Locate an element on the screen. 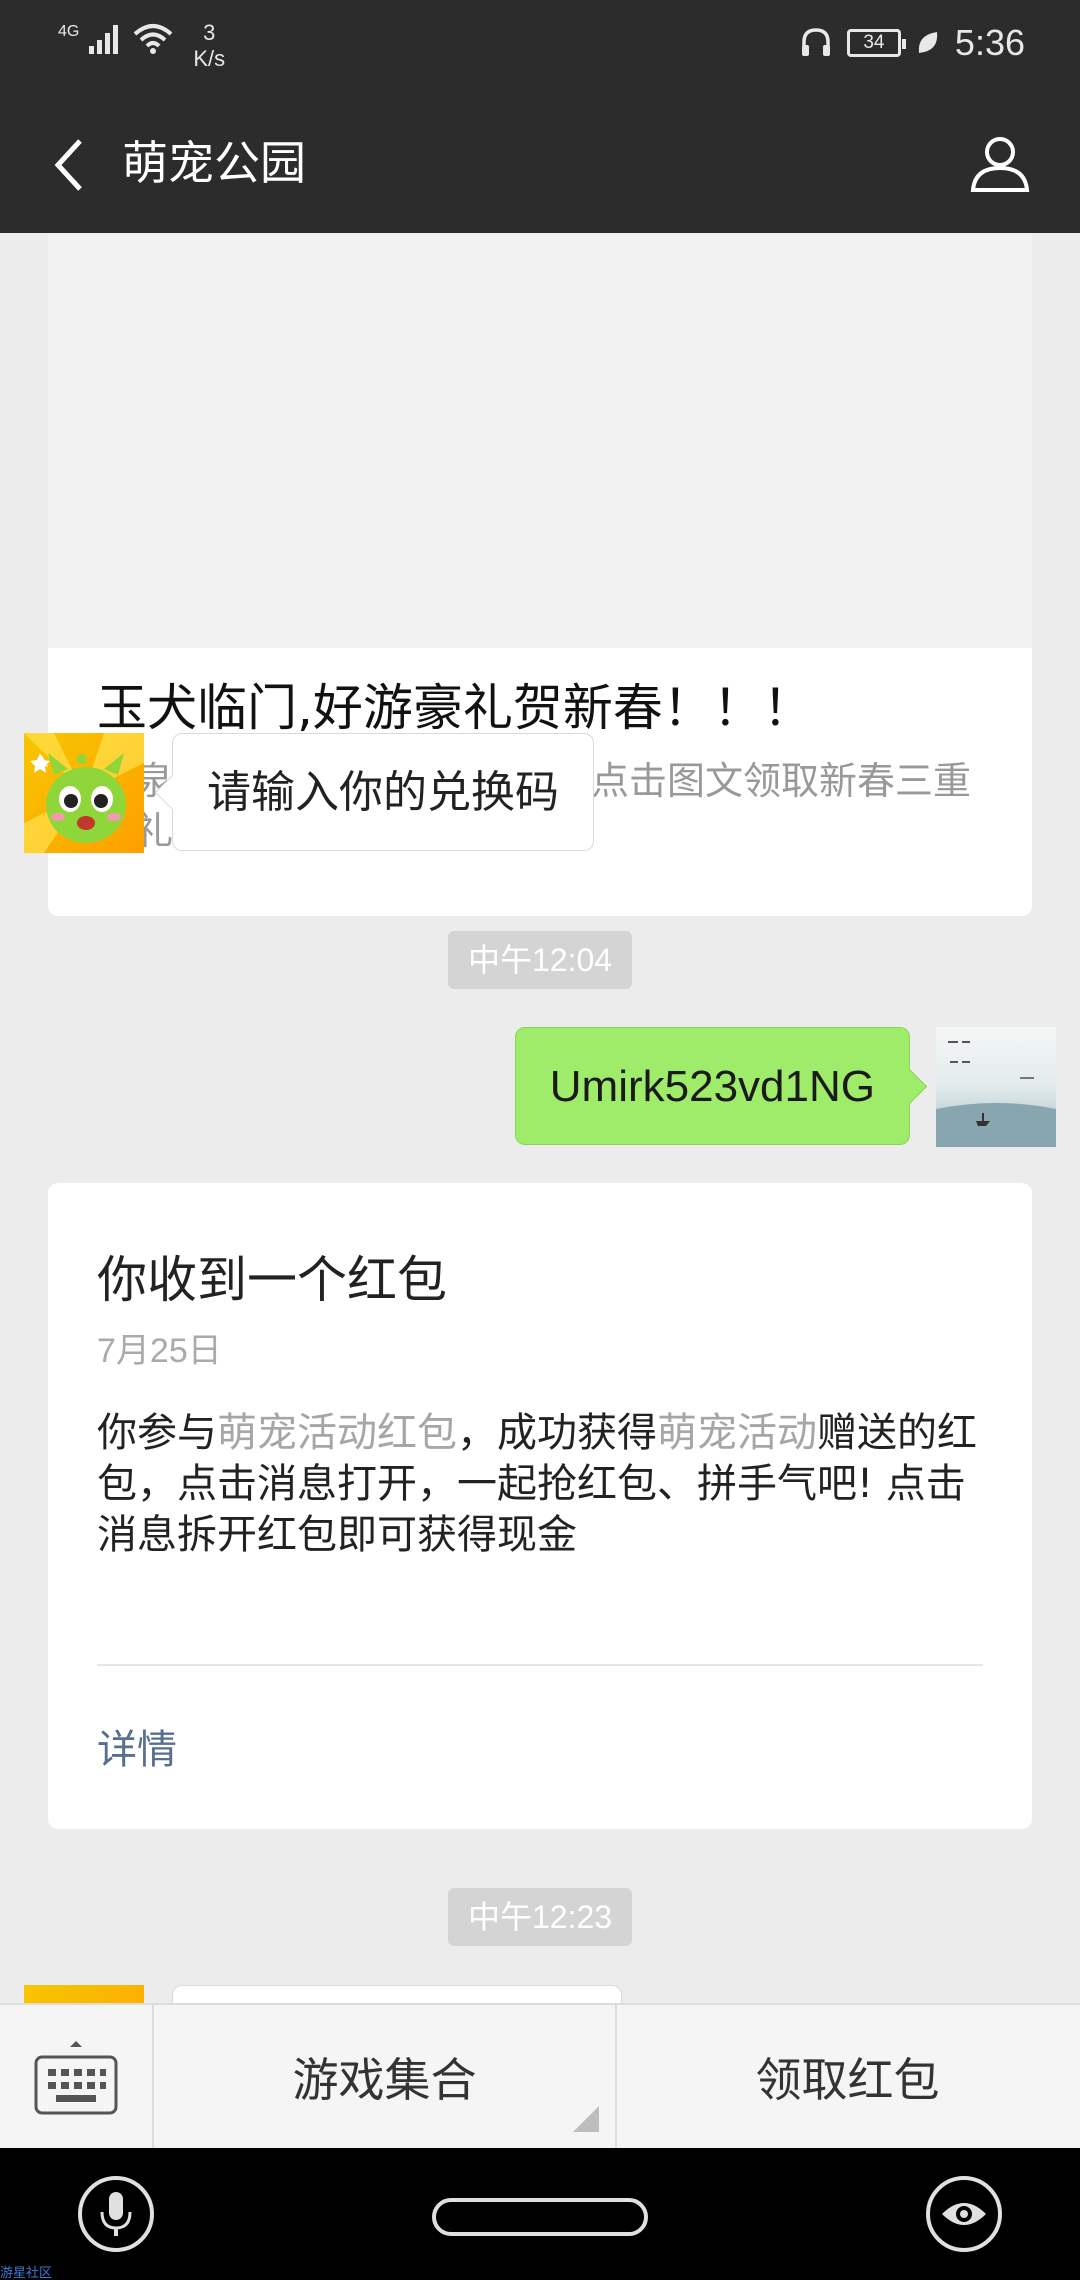  body-text: ，成功获得 is located at coordinates (557, 1433).